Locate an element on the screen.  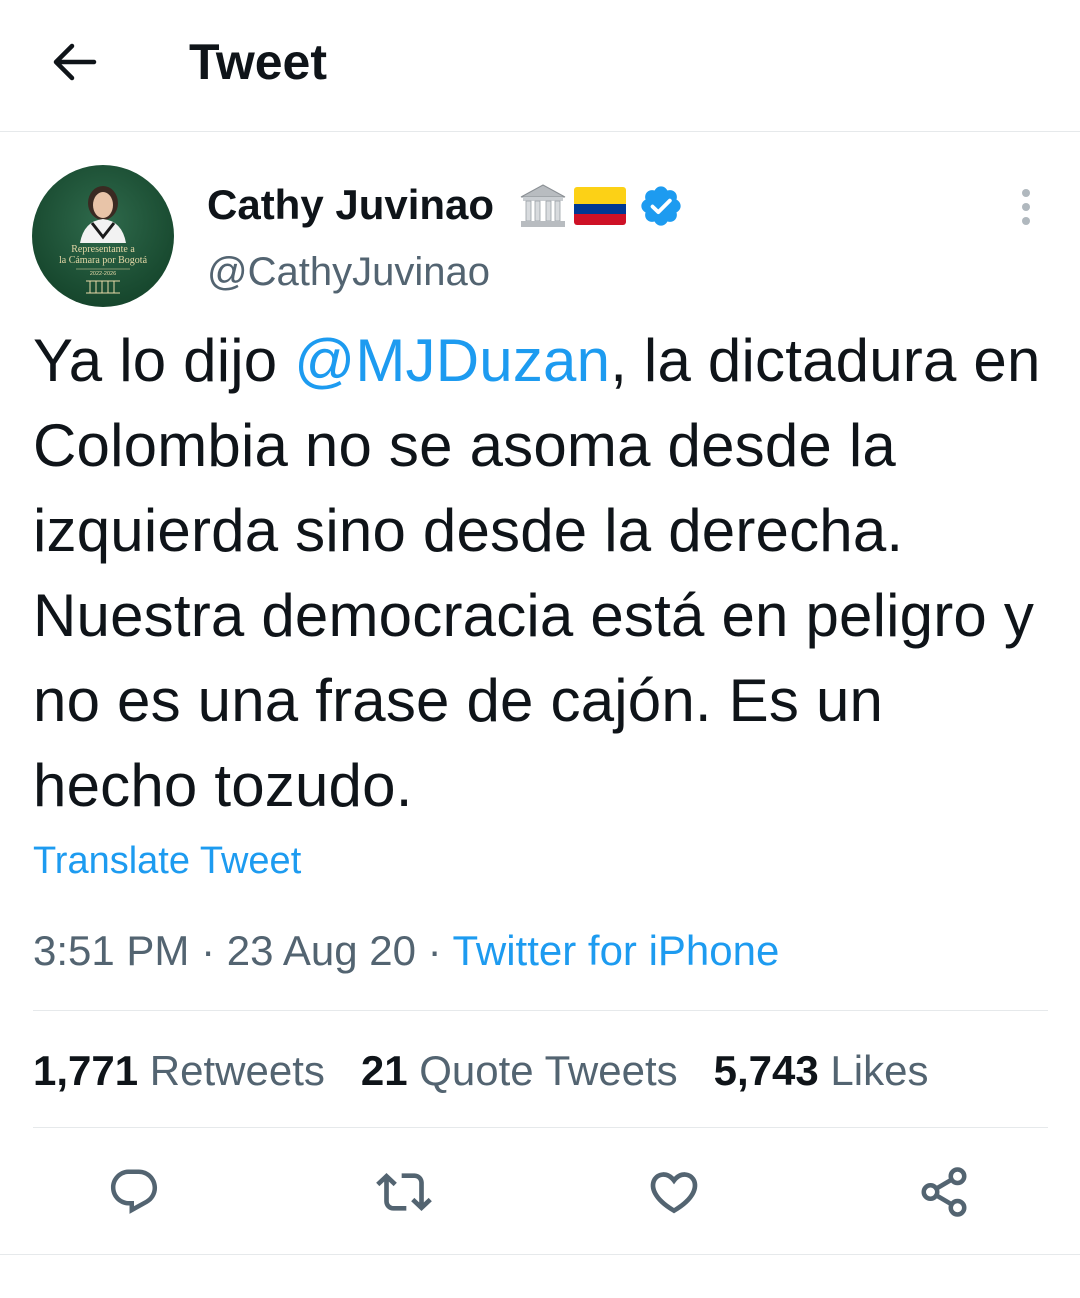
reply-icon is located at coordinates (134, 1191).